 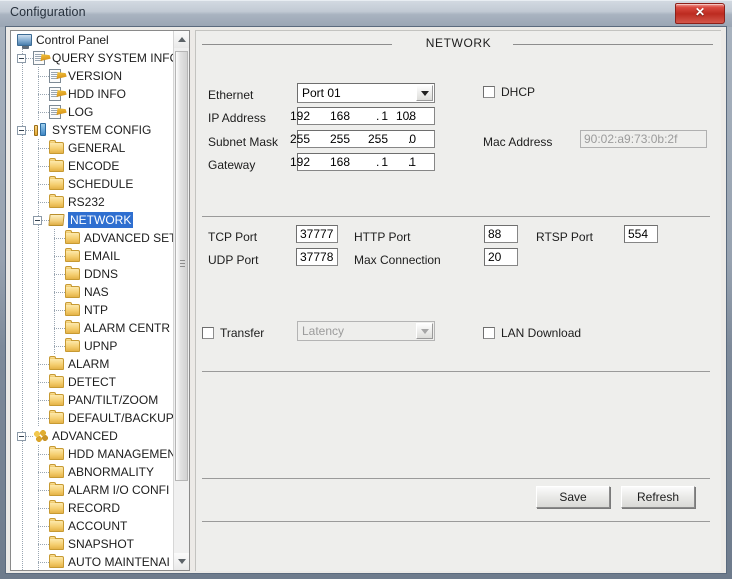 I want to click on tree-item-query-system-info: QUERY SYSTEM INFO, so click(x=92, y=58).